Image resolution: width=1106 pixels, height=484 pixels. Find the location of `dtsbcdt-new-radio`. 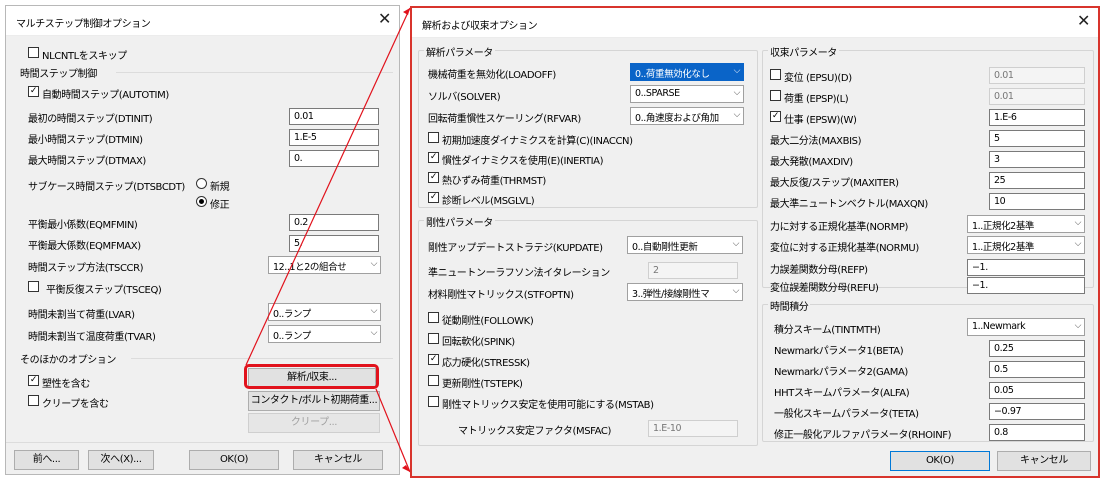

dtsbcdt-new-radio is located at coordinates (201, 183).